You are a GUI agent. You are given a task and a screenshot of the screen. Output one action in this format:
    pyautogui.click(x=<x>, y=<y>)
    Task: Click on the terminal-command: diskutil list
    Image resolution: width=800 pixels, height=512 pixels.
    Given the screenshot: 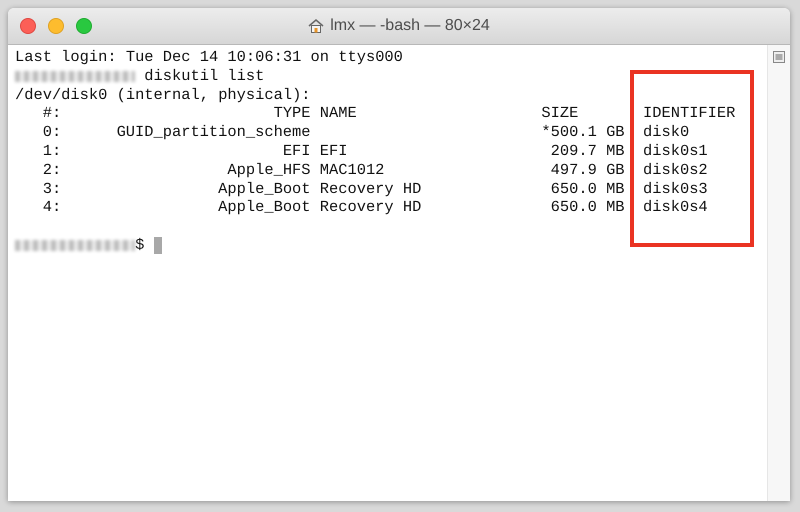 What is the action you would take?
    pyautogui.click(x=203, y=76)
    